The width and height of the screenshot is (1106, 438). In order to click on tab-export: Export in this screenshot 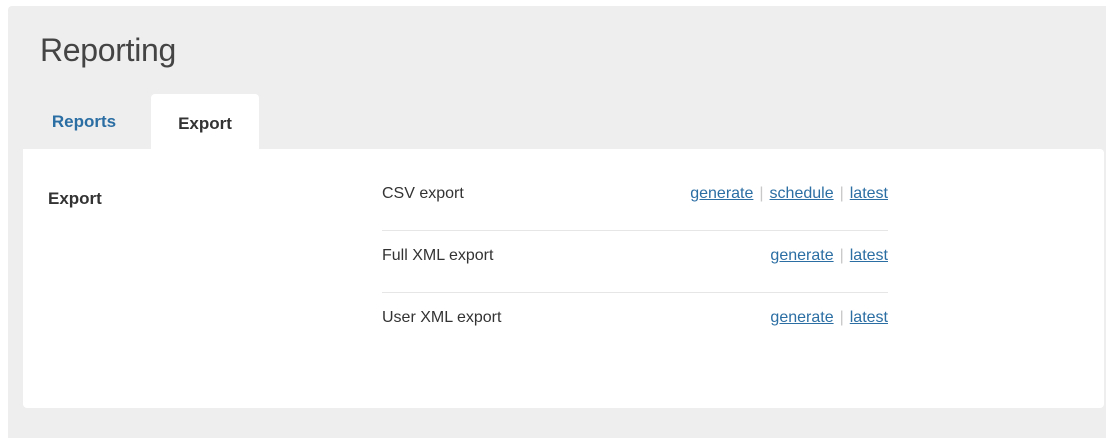, I will do `click(205, 124)`.